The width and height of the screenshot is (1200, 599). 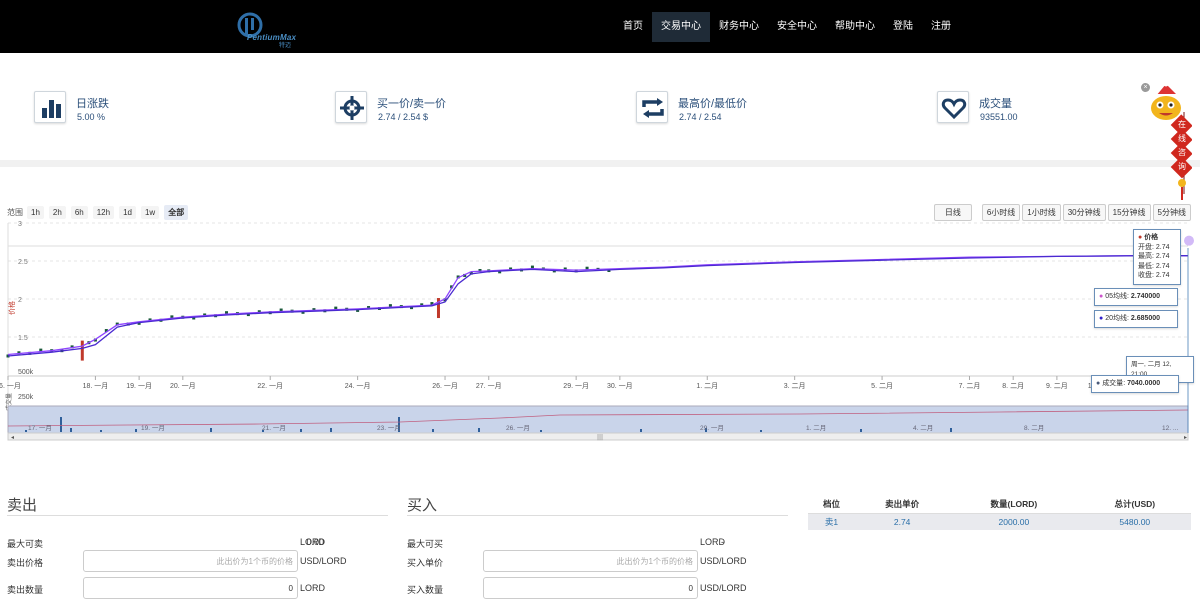 What do you see at coordinates (50, 107) in the screenshot?
I see `bar-chart-icon` at bounding box center [50, 107].